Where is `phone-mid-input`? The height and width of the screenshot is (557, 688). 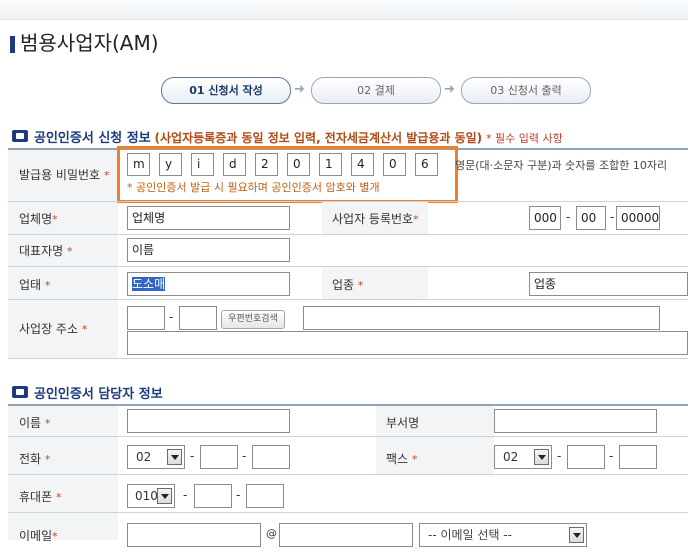 phone-mid-input is located at coordinates (219, 457).